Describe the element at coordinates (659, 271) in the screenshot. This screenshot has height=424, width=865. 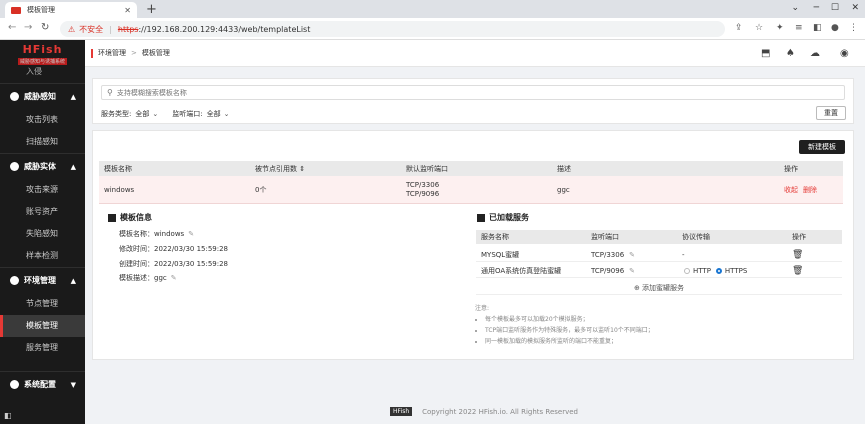
I see `service-row: 通用OA系统仿真登陆蜜罐 TCP/9096 ✎ HTTP HTTPS 🗑` at that location.